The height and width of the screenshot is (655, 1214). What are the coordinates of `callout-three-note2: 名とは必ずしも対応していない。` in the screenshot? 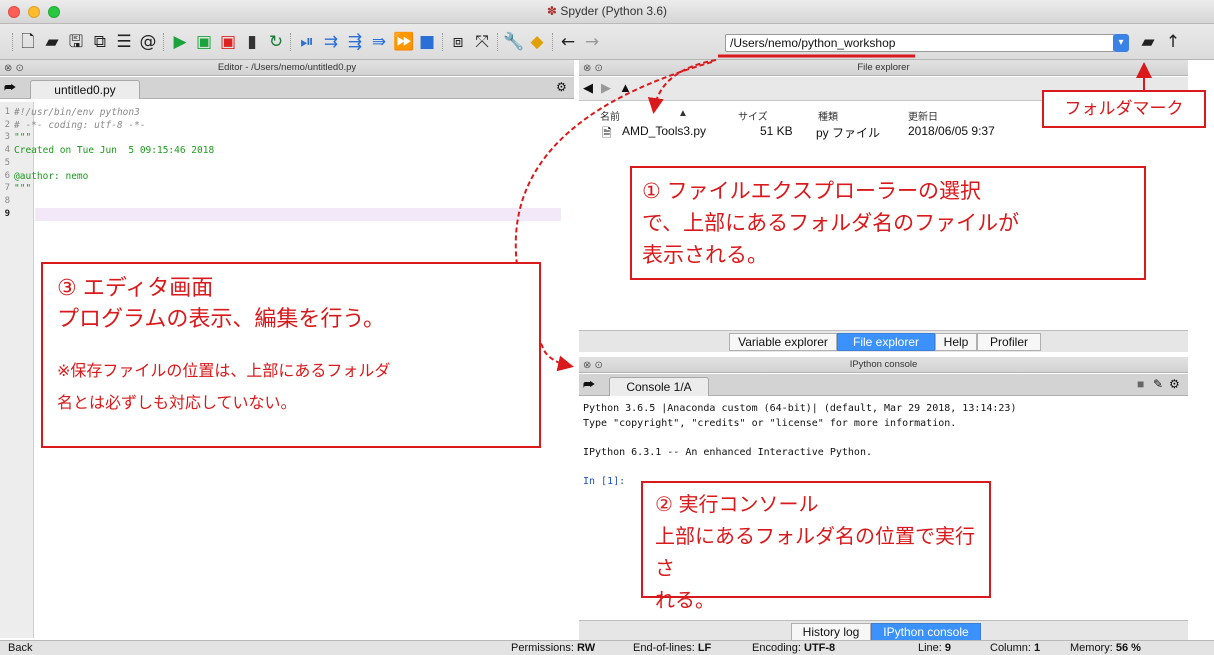 It's located at (177, 403).